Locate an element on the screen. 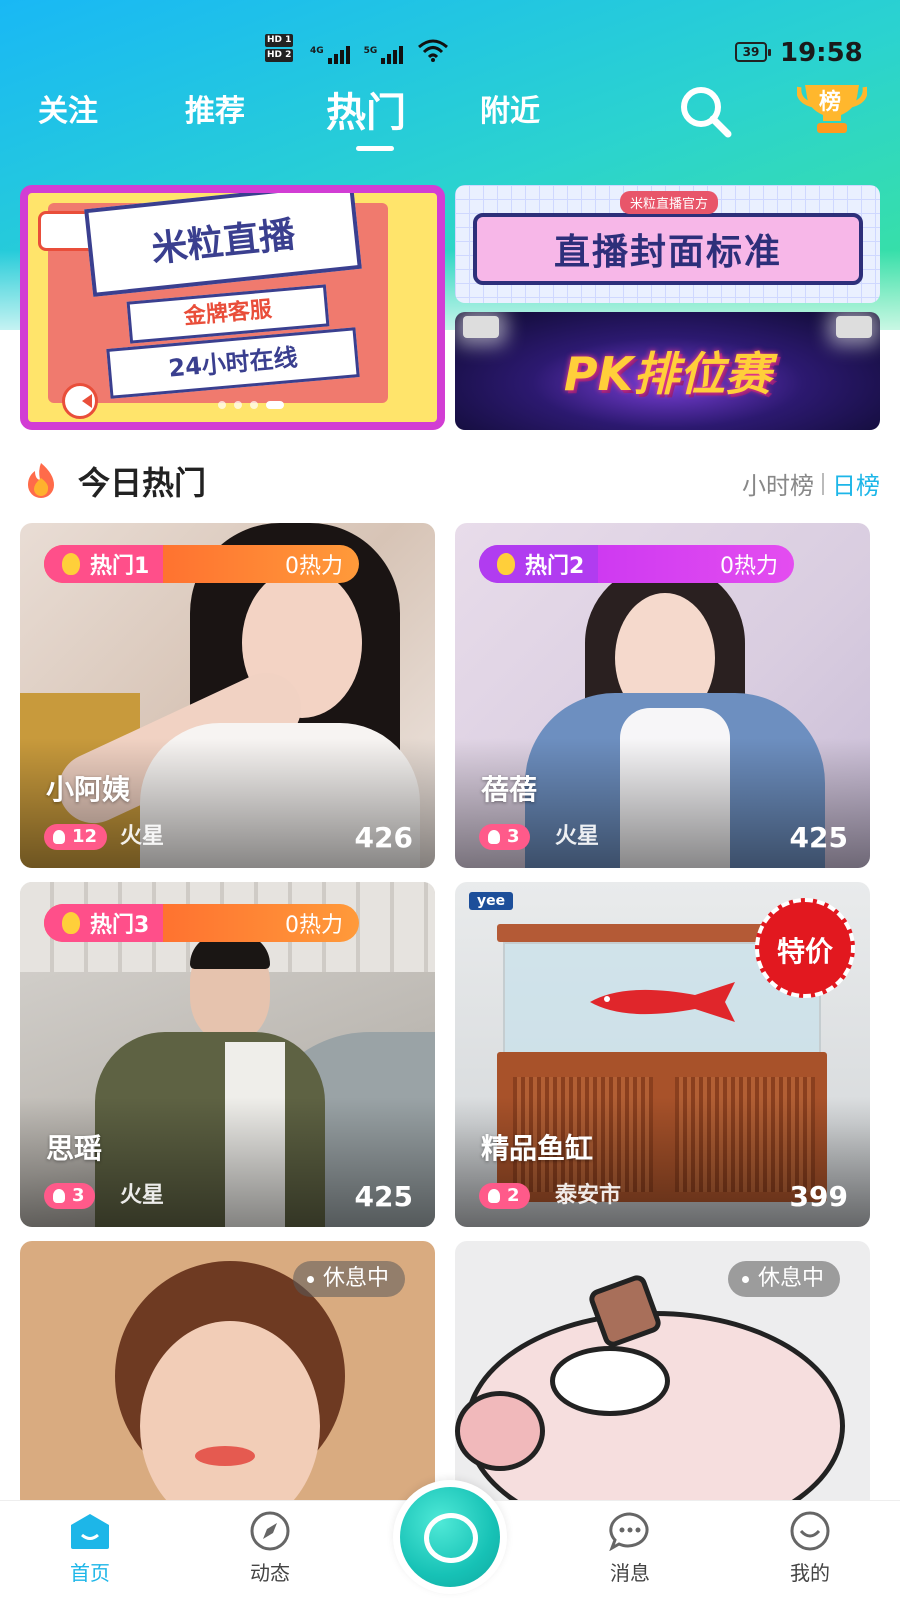  hot-rank-label: 热门3 is located at coordinates (104, 923).